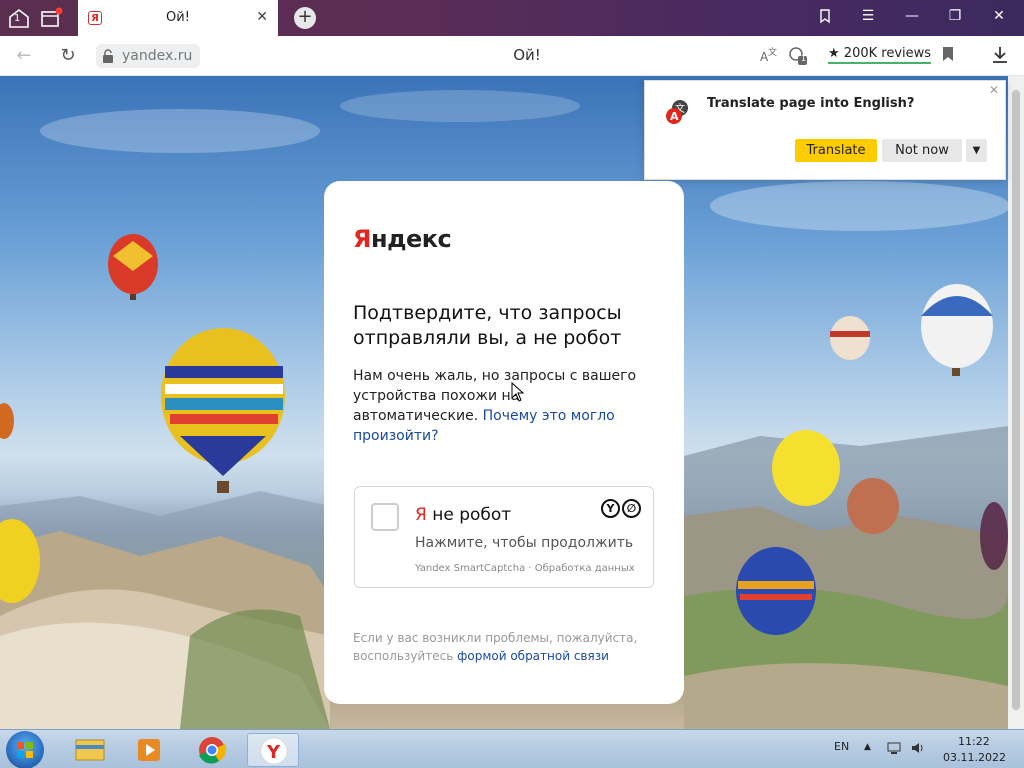 Image resolution: width=1024 pixels, height=768 pixels. What do you see at coordinates (836, 150) in the screenshot?
I see `translate-button: Translate` at bounding box center [836, 150].